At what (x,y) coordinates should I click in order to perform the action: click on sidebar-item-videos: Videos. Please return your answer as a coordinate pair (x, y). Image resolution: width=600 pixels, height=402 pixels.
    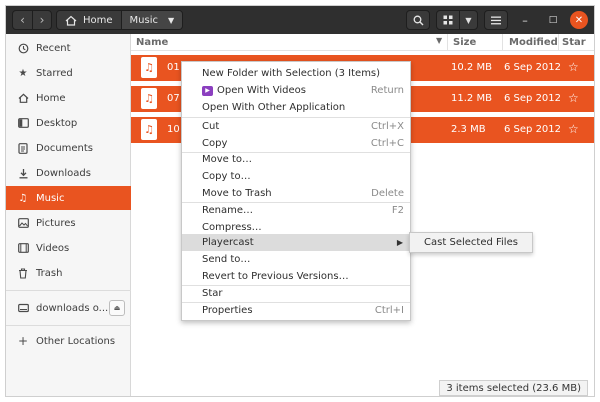
    Looking at the image, I should click on (68, 248).